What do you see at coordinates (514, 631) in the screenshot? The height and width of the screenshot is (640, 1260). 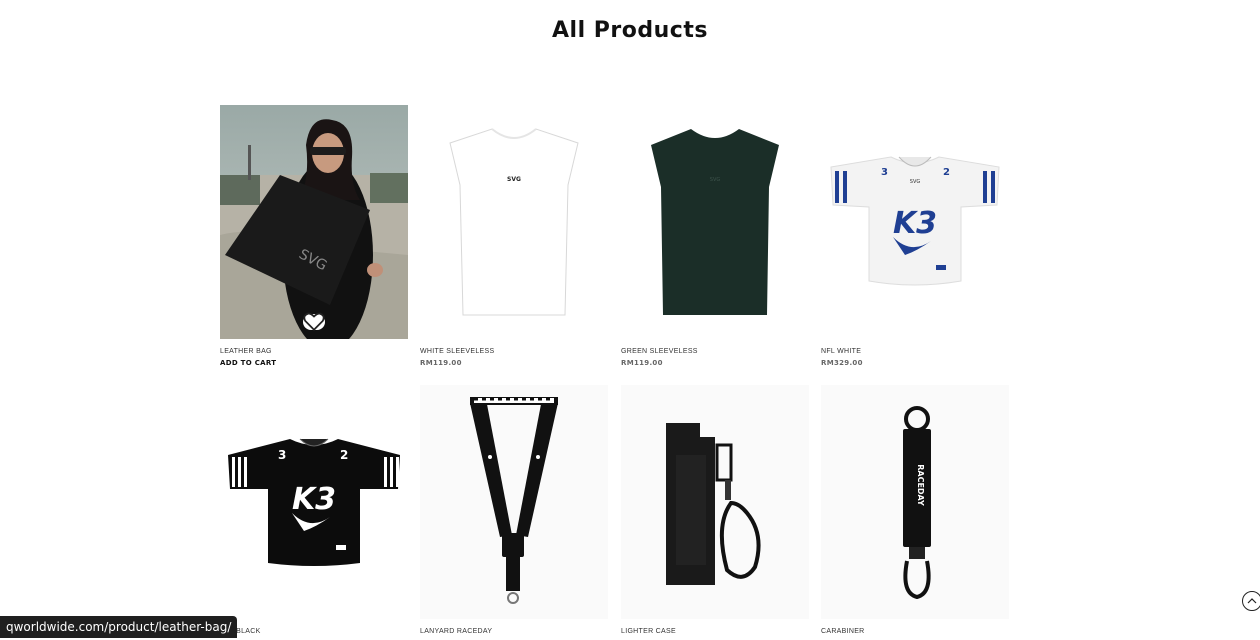 I see `product-name: LANYARD RACEDAY` at bounding box center [514, 631].